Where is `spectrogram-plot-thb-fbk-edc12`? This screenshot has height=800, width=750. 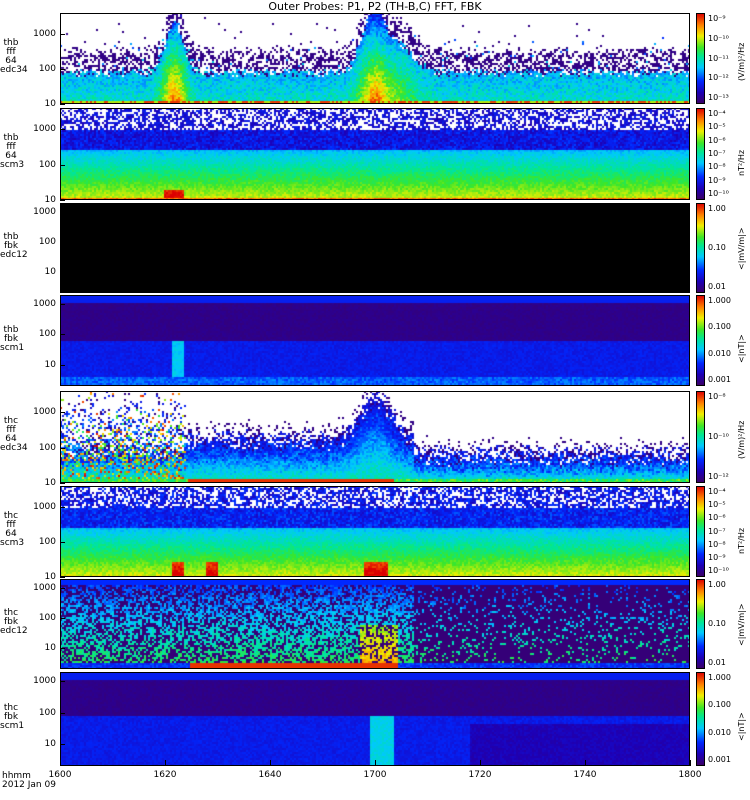
spectrogram-plot-thb-fbk-edc12 is located at coordinates (375, 248).